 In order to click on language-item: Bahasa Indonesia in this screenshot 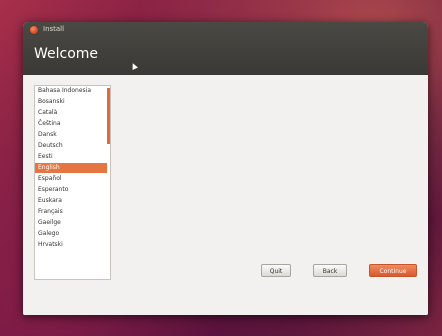, I will do `click(71, 91)`.